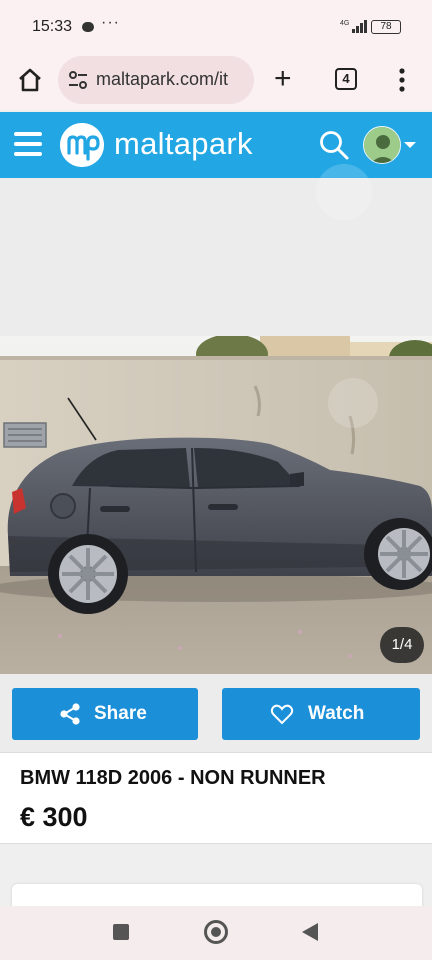 This screenshot has height=960, width=432. I want to click on action-bar: Share Watch, so click(216, 713).